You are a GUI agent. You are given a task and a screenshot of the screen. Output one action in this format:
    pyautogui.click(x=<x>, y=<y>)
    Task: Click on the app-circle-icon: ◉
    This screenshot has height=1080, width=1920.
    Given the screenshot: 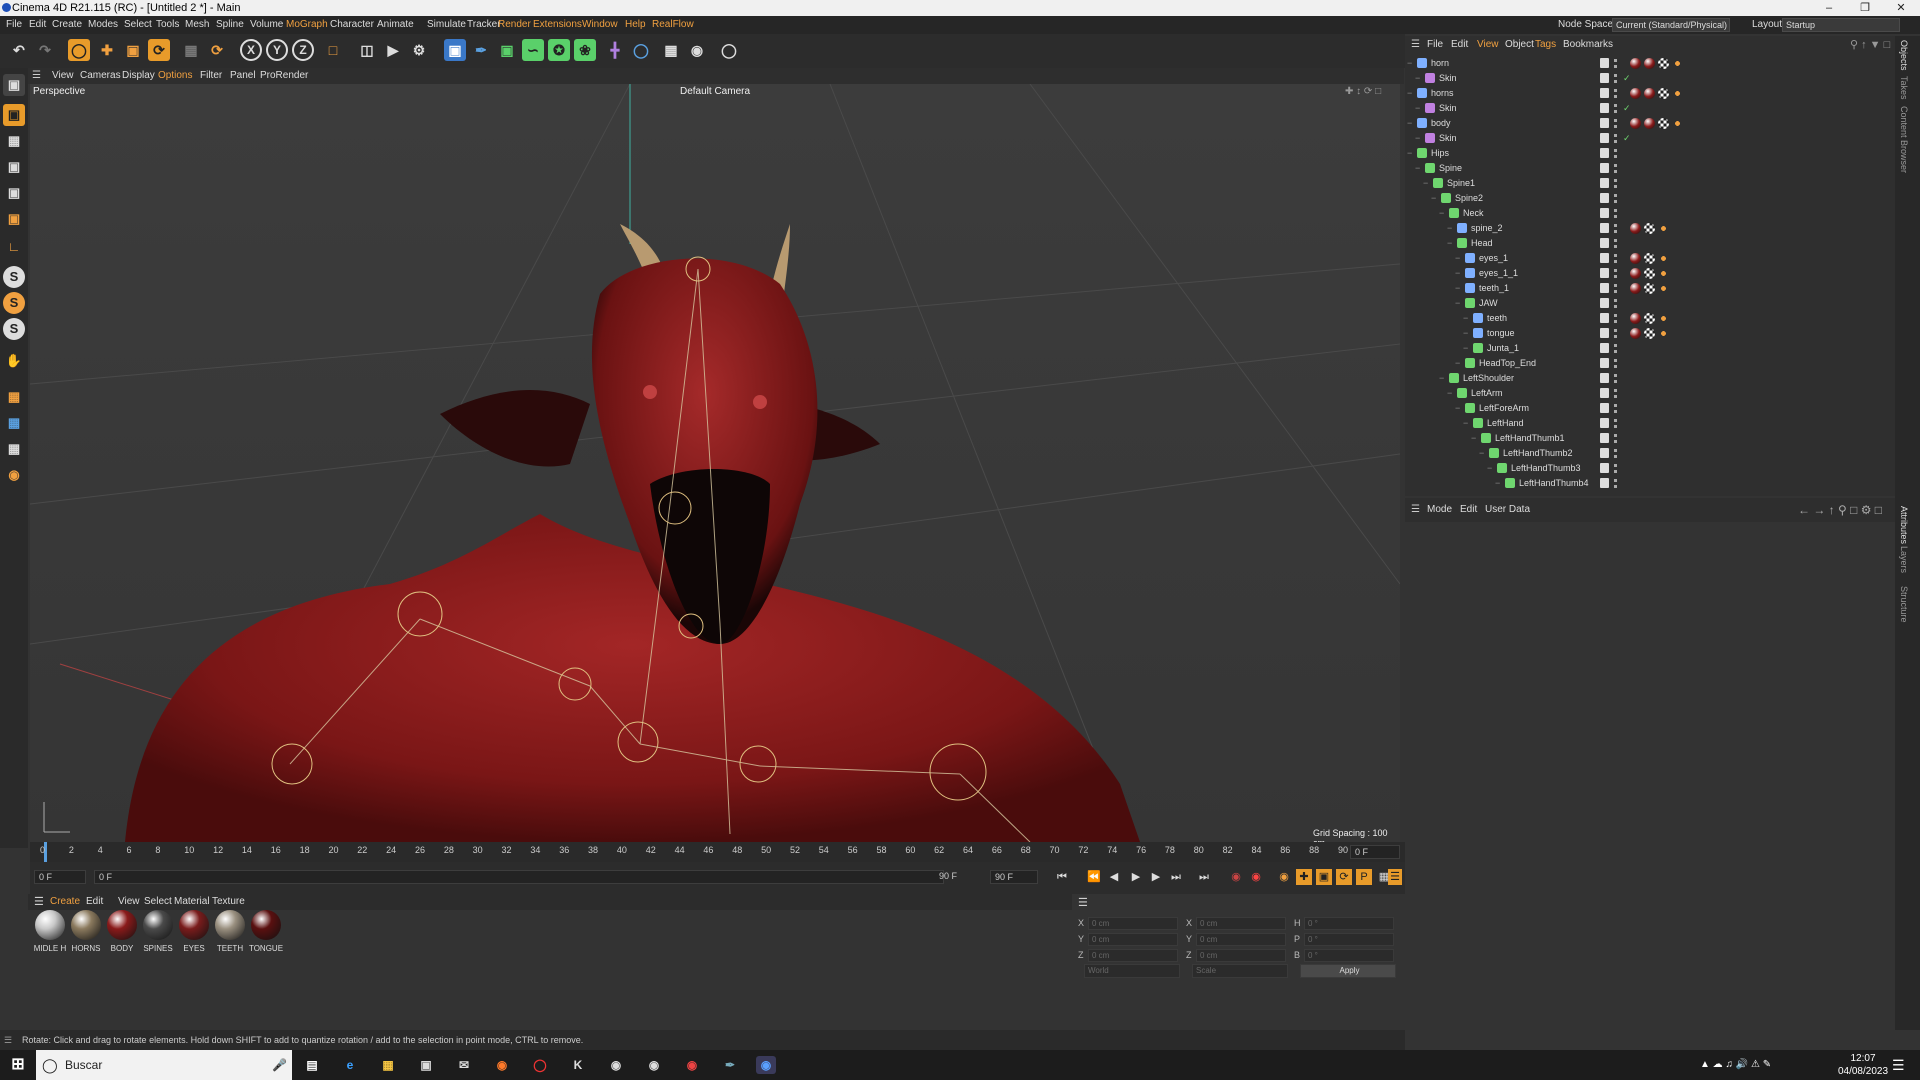 What is the action you would take?
    pyautogui.click(x=616, y=1065)
    